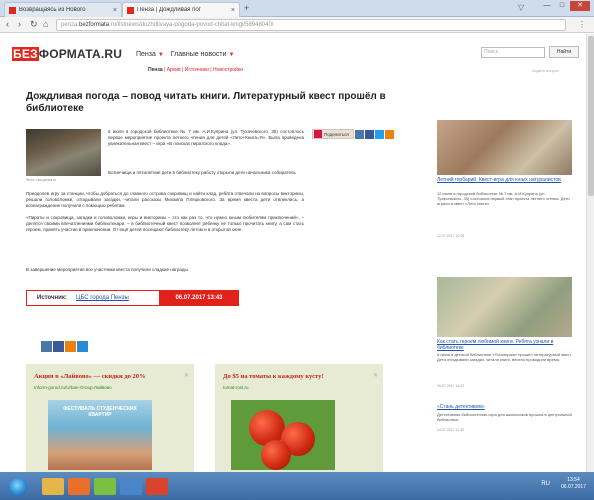  Describe the element at coordinates (41, 180) in the screenshot. I see `photo-caption: Фото: cbs-penza.ru` at that location.